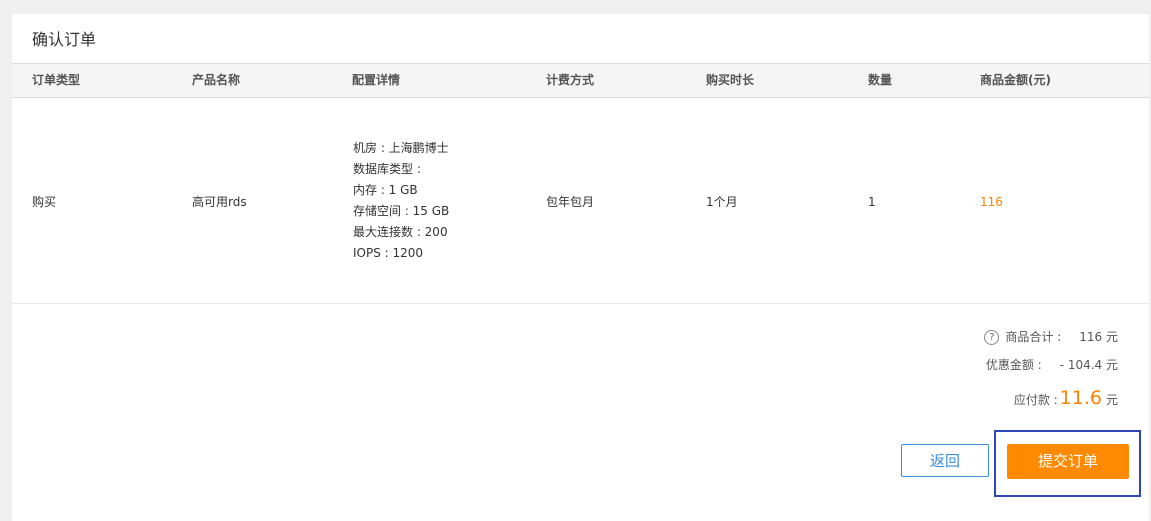 The image size is (1151, 521). What do you see at coordinates (219, 202) in the screenshot?
I see `cell-product-name: 高可用rds` at bounding box center [219, 202].